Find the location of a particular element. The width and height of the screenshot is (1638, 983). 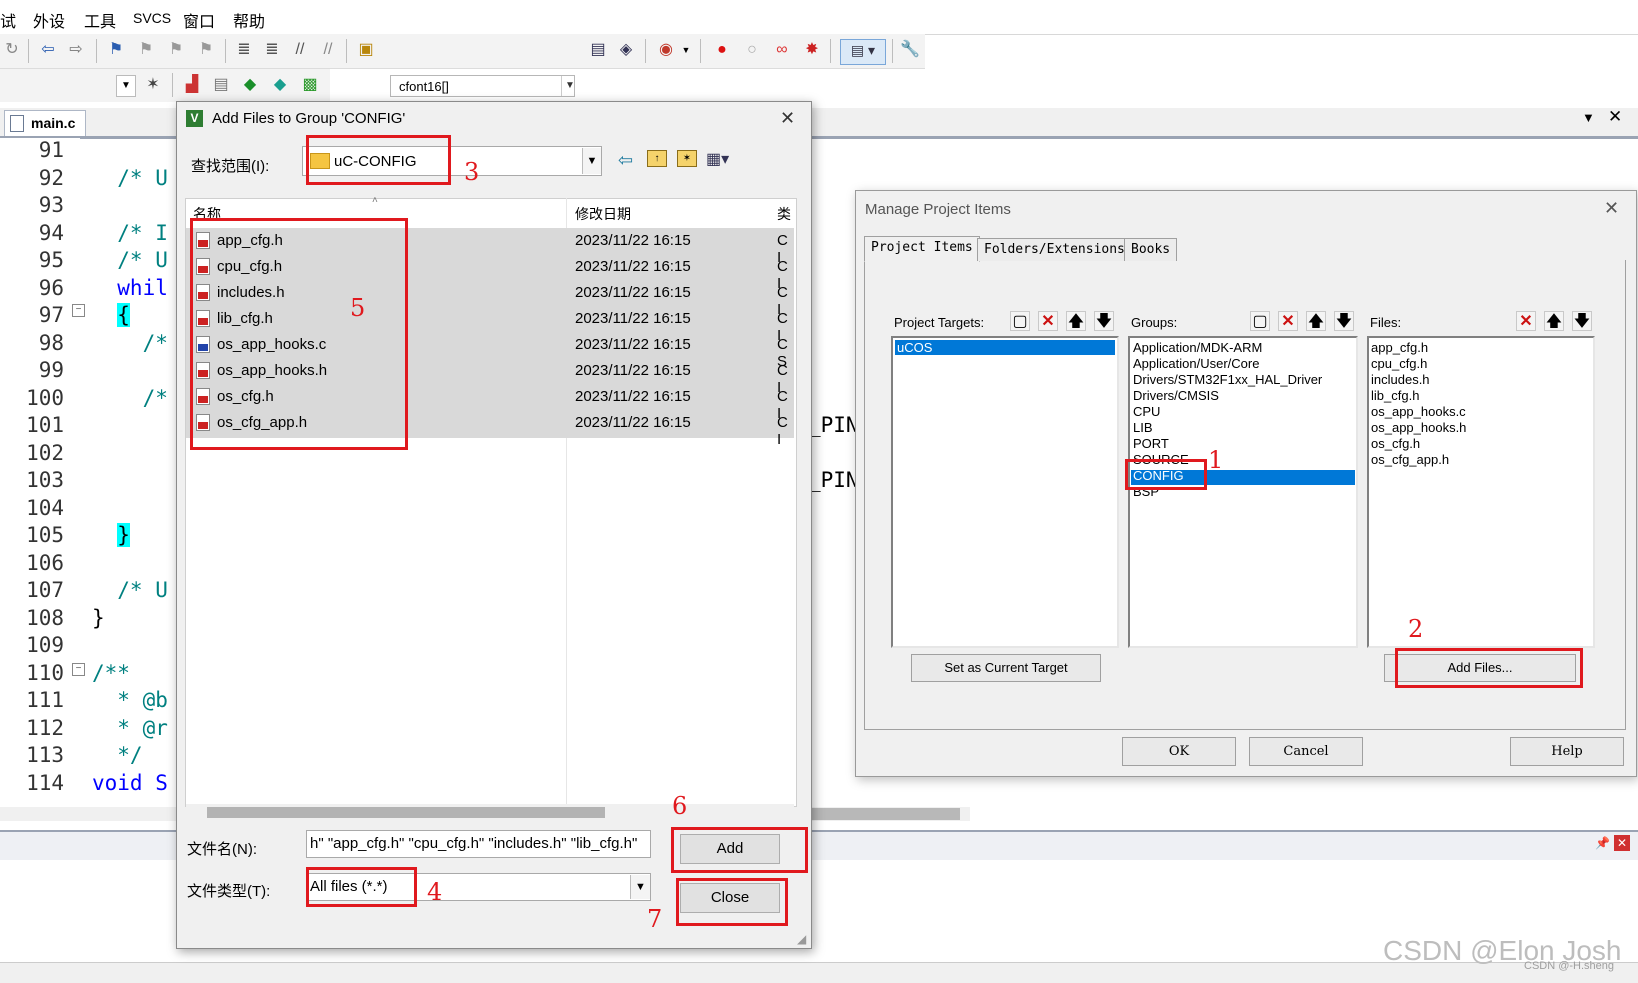

build-toolbar: ▼ ✶ ▟ ▤ ◆ ◆ ▩ is located at coordinates (165, 85).